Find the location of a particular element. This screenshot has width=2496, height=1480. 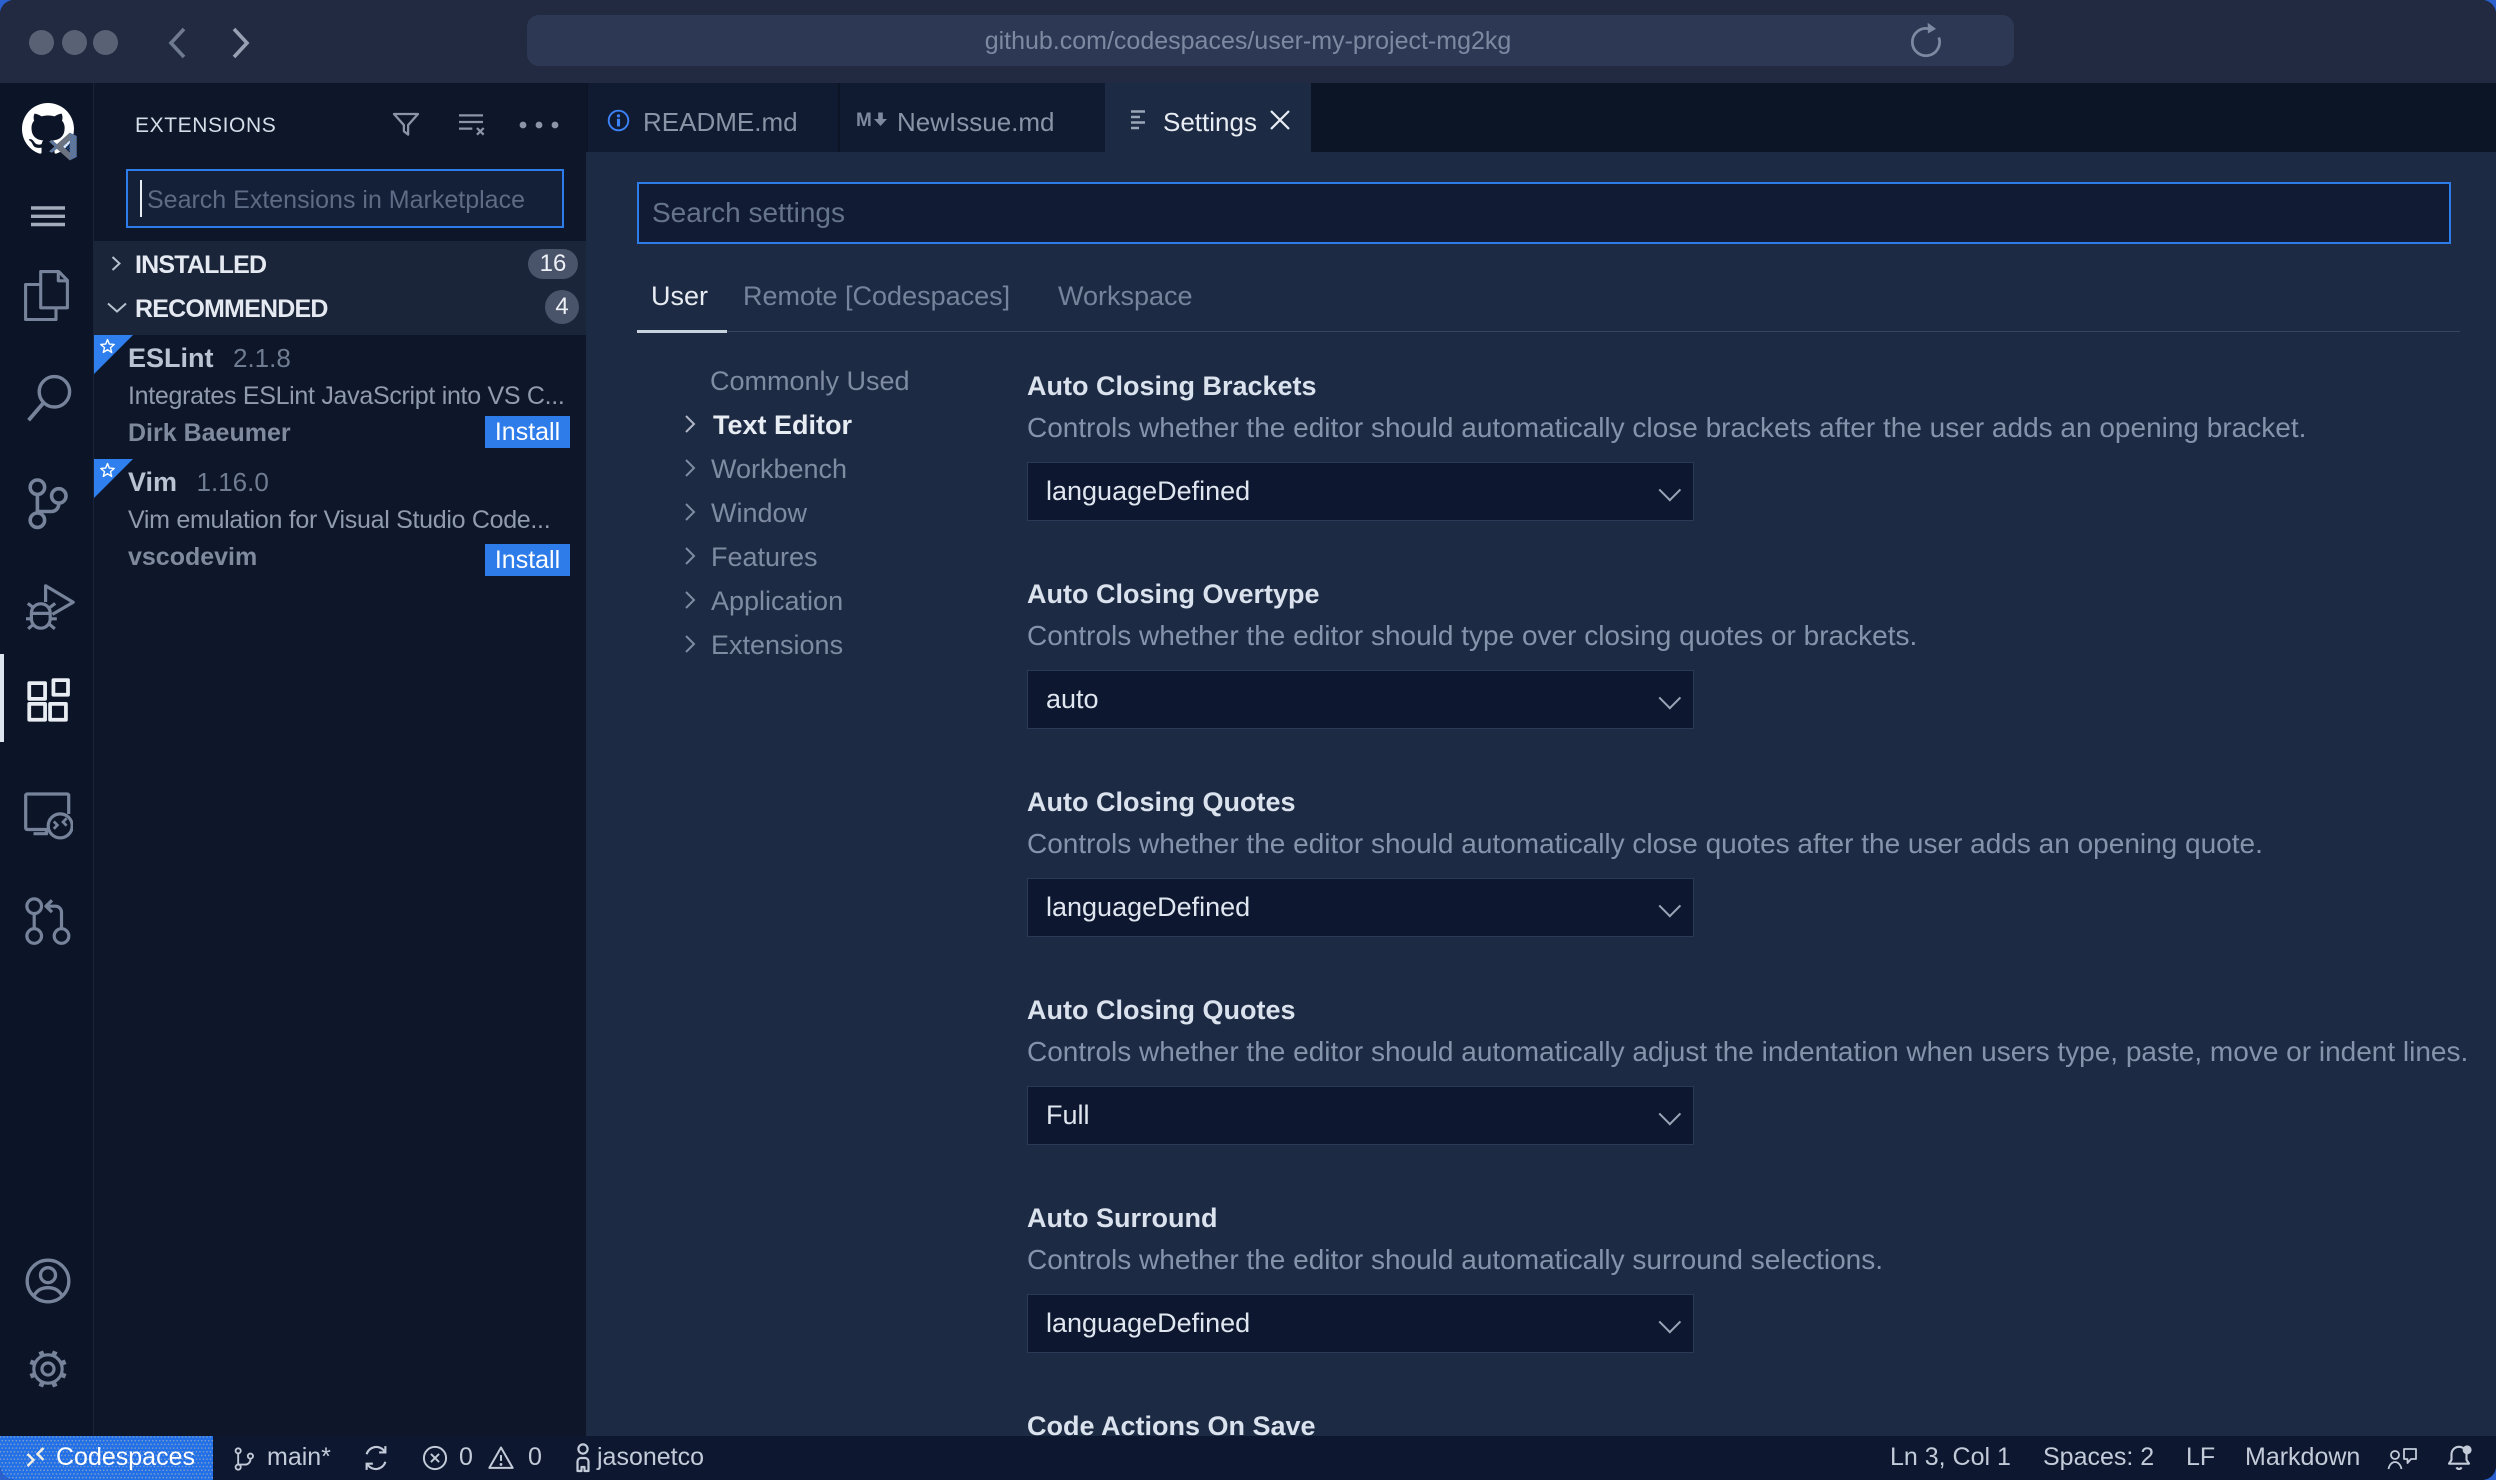

svg-text: M is located at coordinates (864, 120).